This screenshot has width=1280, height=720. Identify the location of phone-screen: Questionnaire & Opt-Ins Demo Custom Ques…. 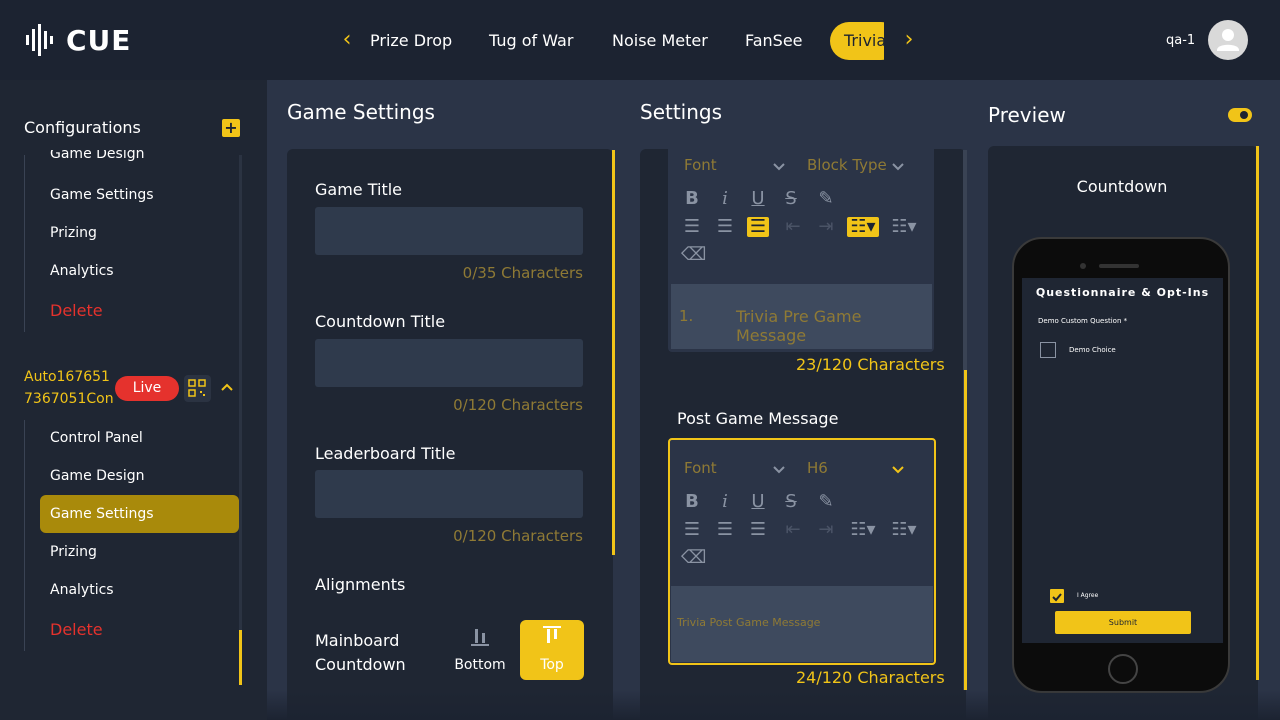
(1122, 460).